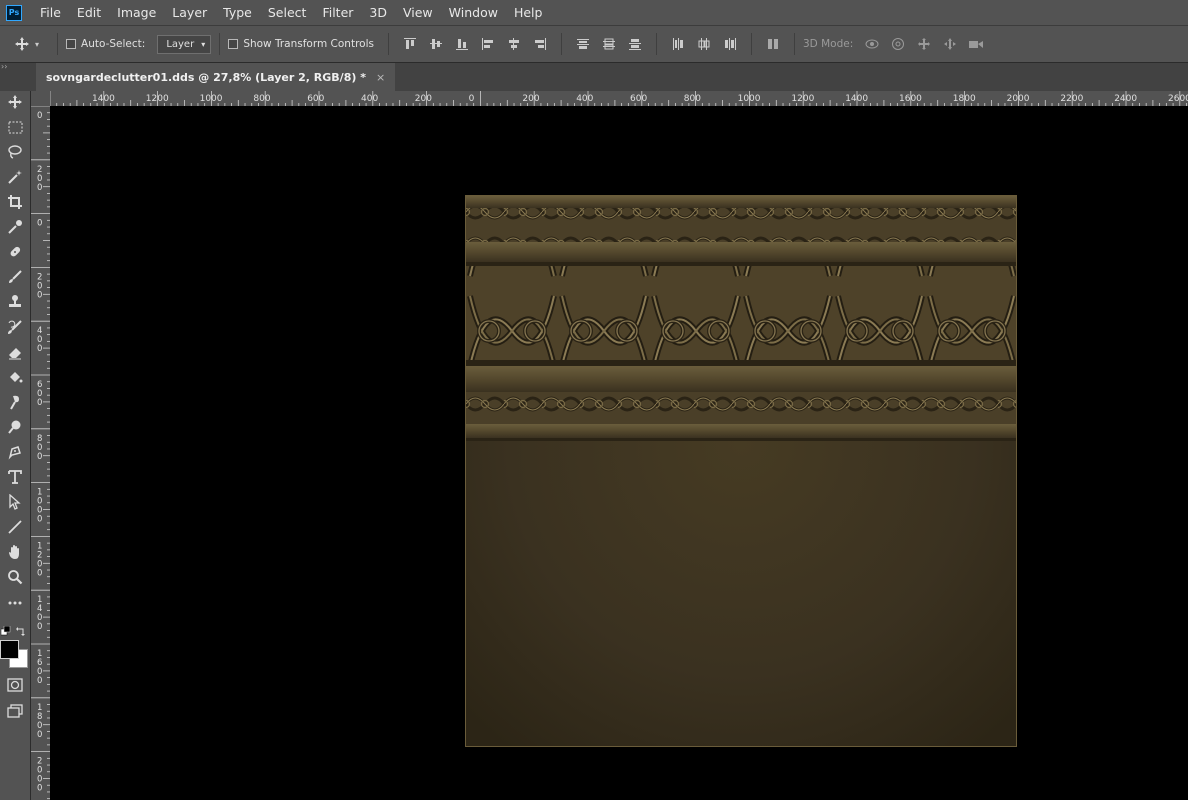 The height and width of the screenshot is (800, 1188). What do you see at coordinates (462, 44) in the screenshot?
I see `align-bottom-edges-icon` at bounding box center [462, 44].